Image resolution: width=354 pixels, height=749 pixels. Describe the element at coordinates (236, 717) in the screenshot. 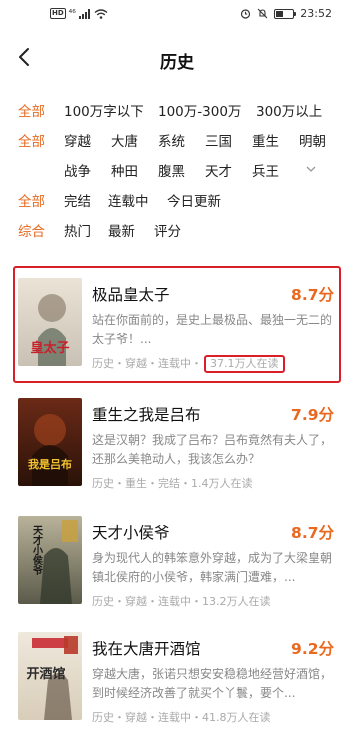

I see `book-readers: 41.8万人在读` at that location.